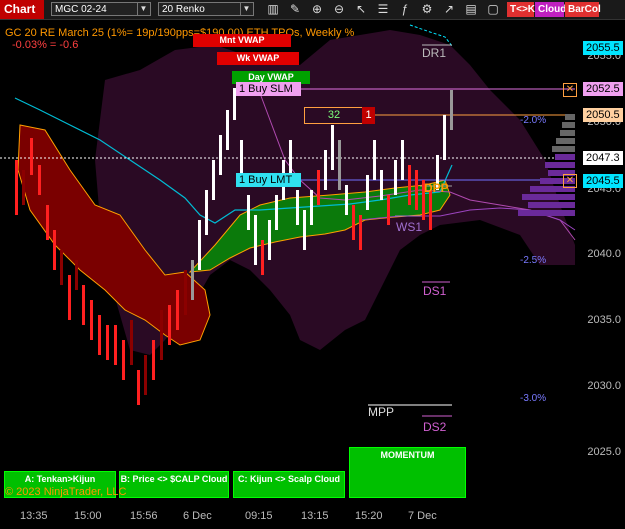 Image resolution: width=625 pixels, height=529 pixels. What do you see at coordinates (604, 320) in the screenshot?
I see `y-tick: 2035.0` at bounding box center [604, 320].